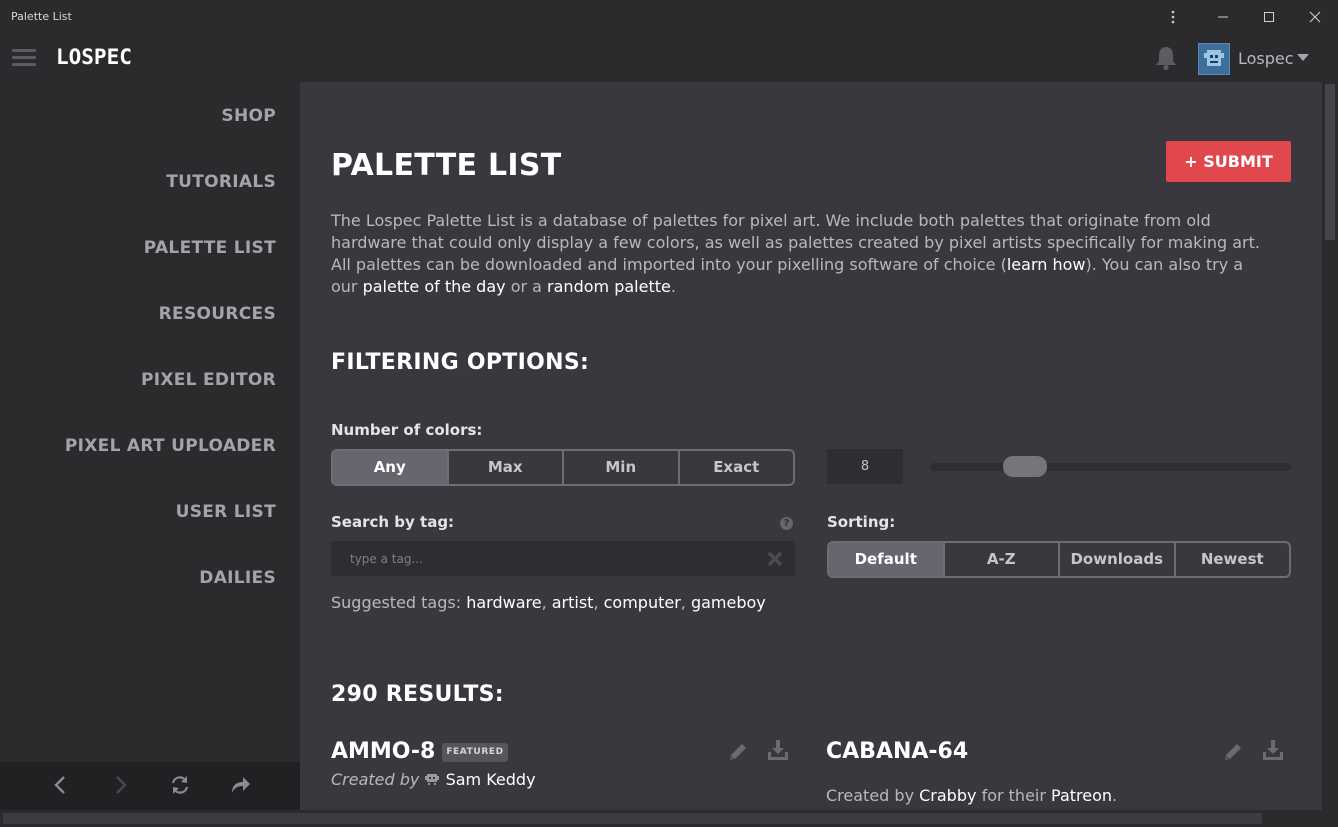  I want to click on num-colors-min: Min, so click(622, 467).